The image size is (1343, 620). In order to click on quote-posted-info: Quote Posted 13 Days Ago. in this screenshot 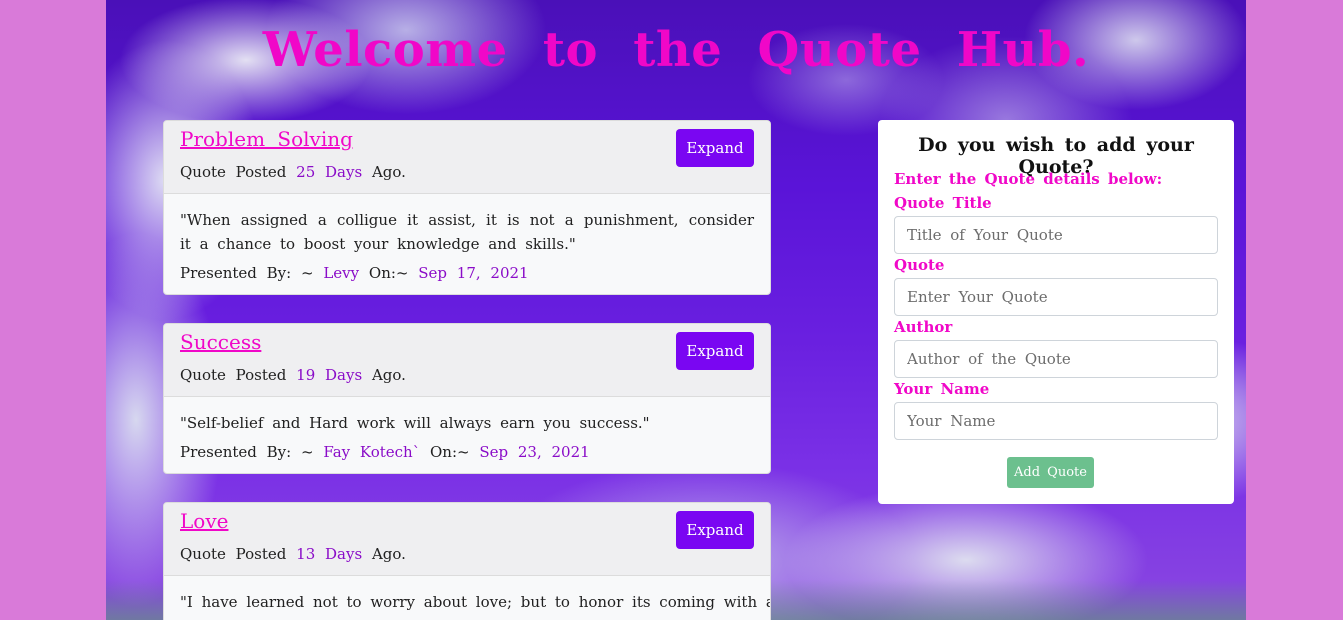, I will do `click(293, 554)`.